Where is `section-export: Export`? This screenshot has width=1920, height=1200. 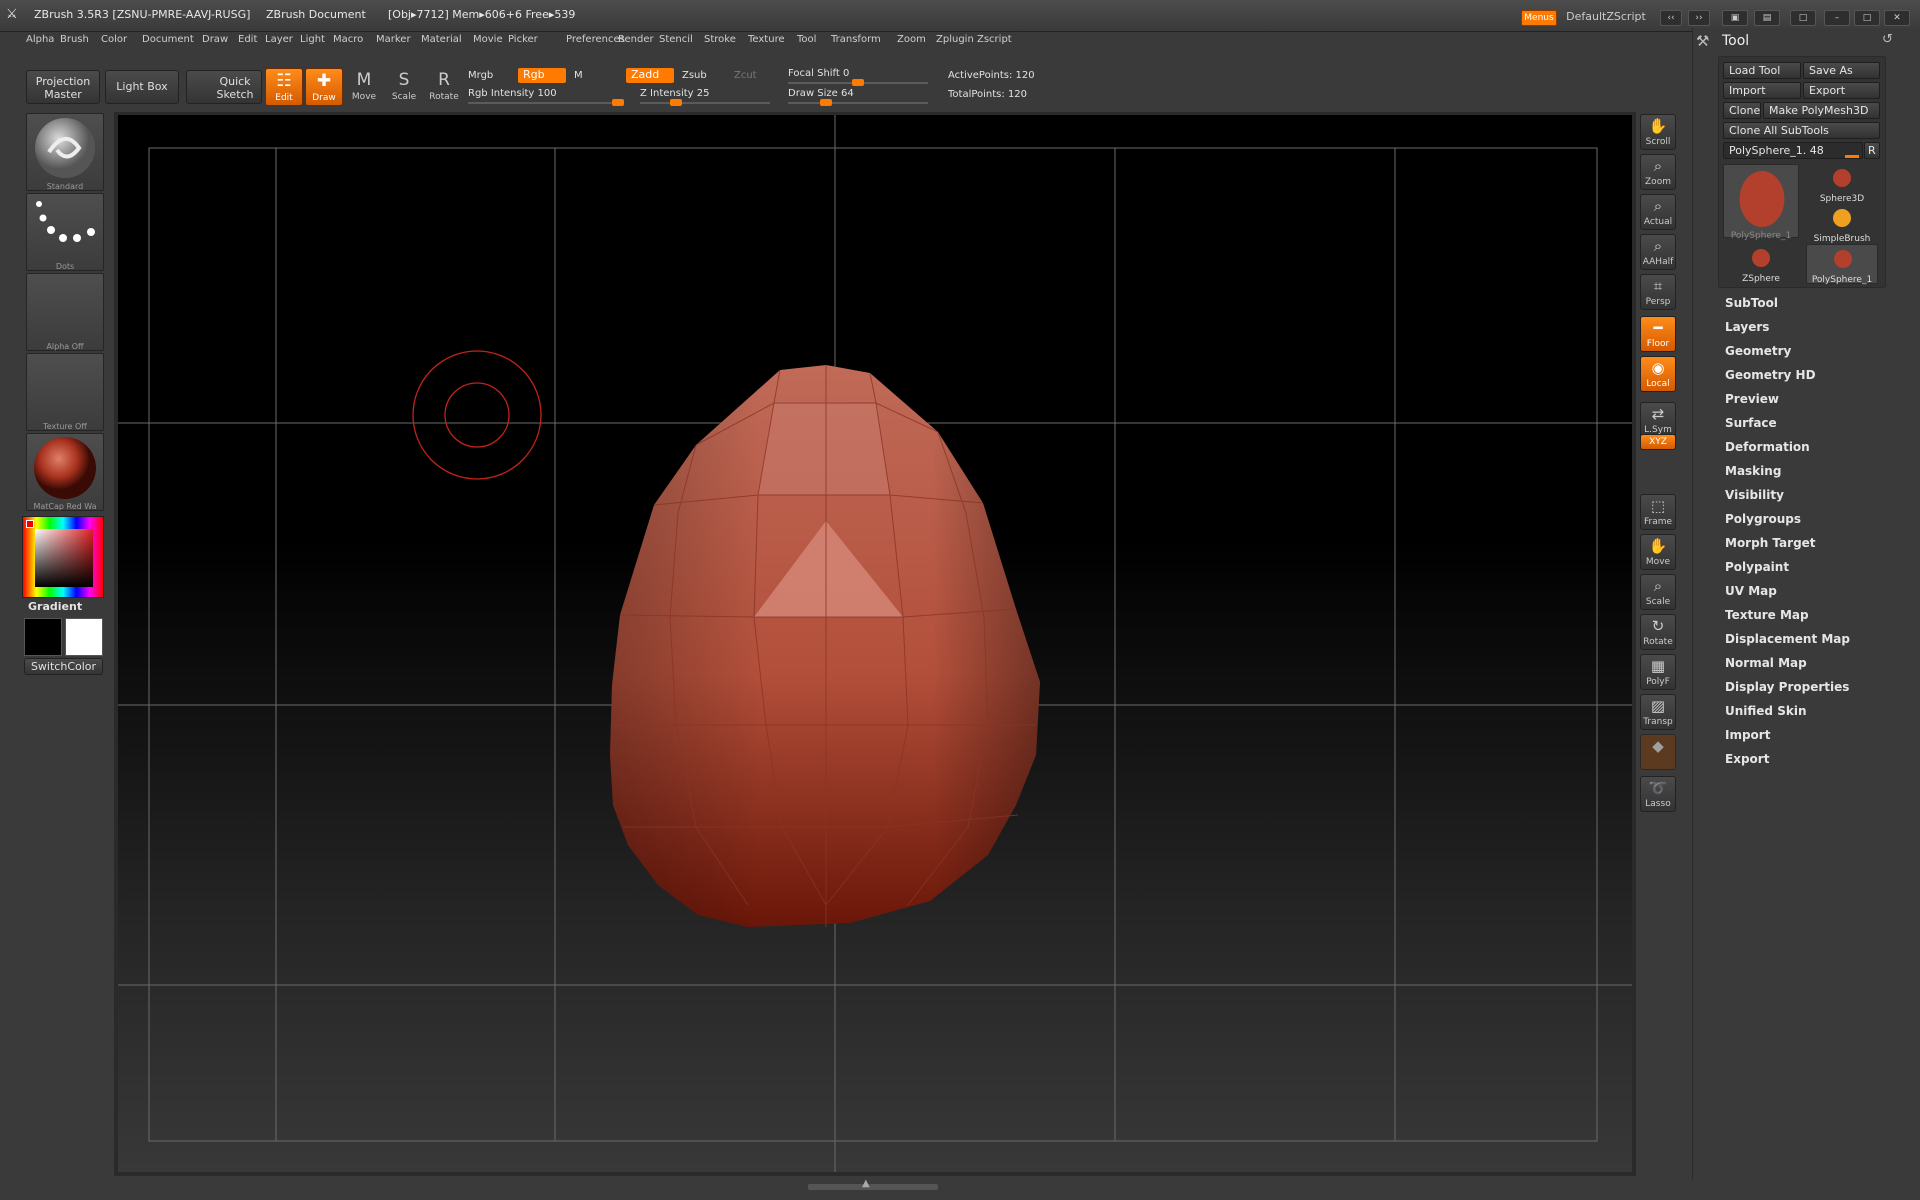 section-export: Export is located at coordinates (1747, 759).